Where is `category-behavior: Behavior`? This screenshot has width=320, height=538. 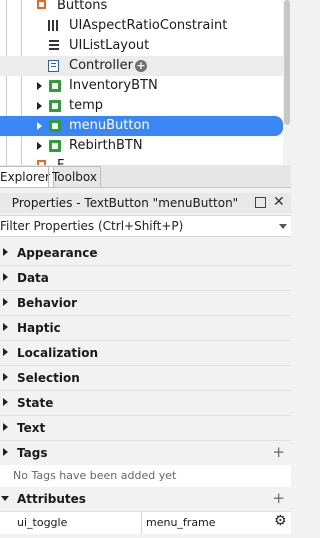
category-behavior: Behavior is located at coordinates (145, 303).